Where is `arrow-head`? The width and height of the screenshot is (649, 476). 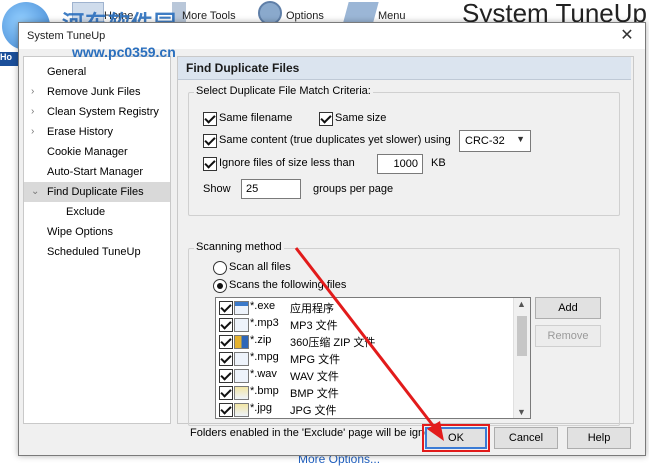
arrow-head is located at coordinates (435, 431).